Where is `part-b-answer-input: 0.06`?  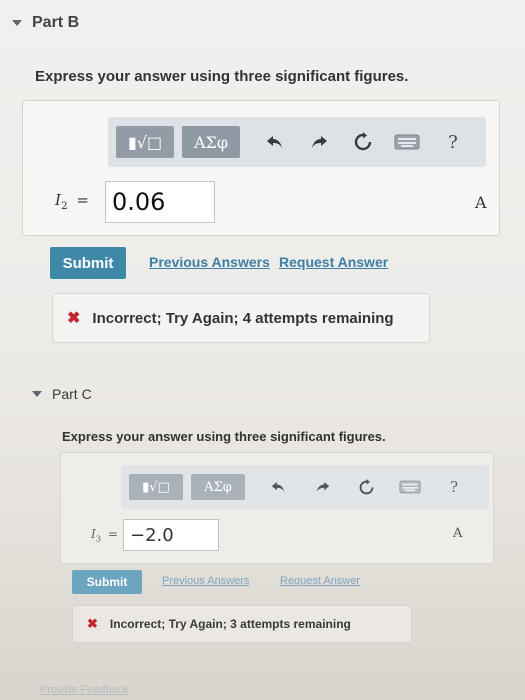 part-b-answer-input: 0.06 is located at coordinates (160, 202).